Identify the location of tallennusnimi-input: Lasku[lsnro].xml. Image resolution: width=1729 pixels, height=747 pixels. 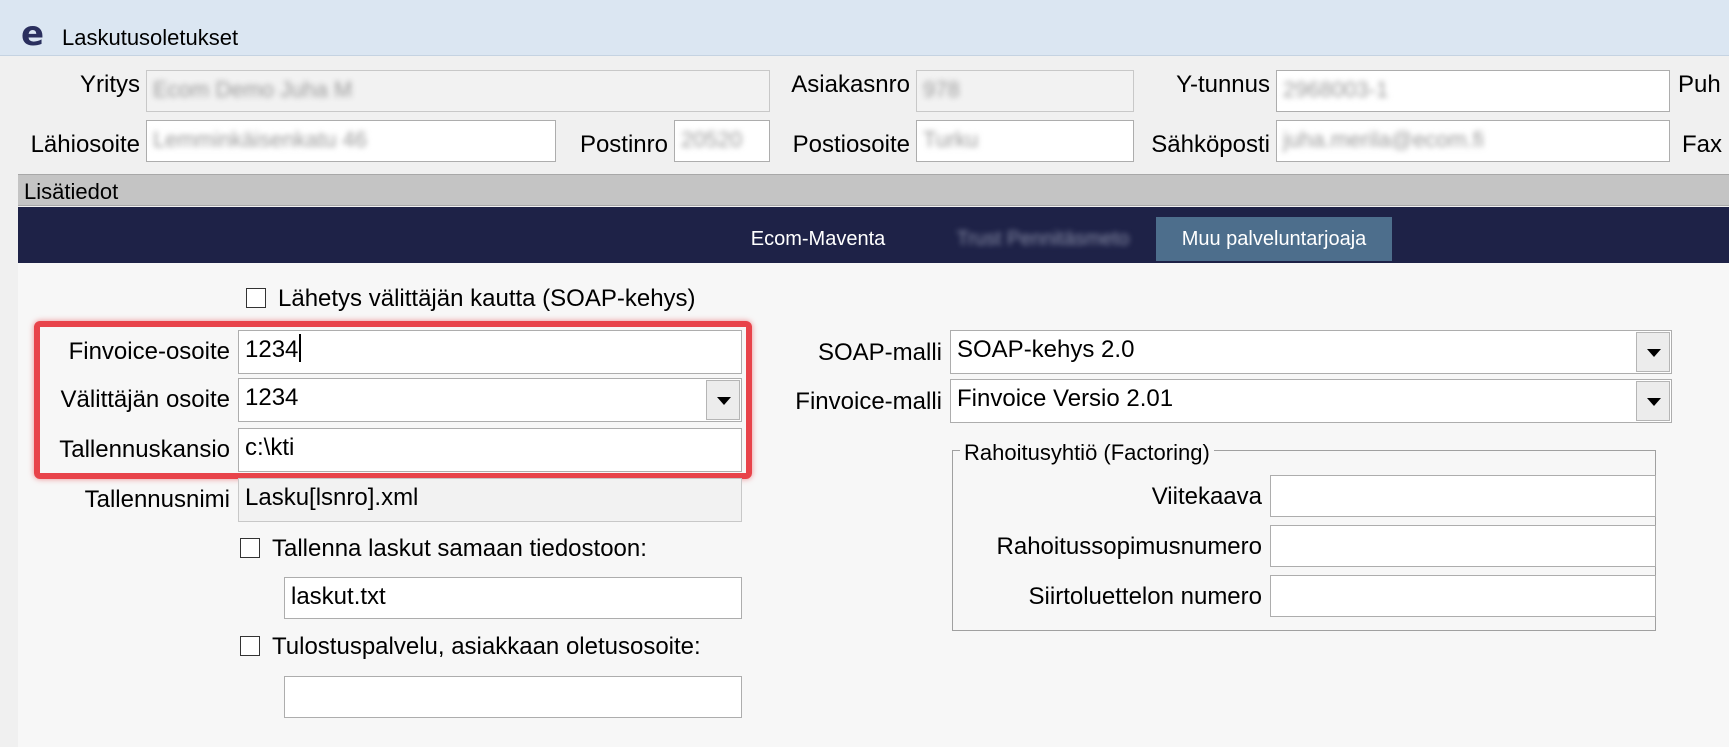
(490, 500).